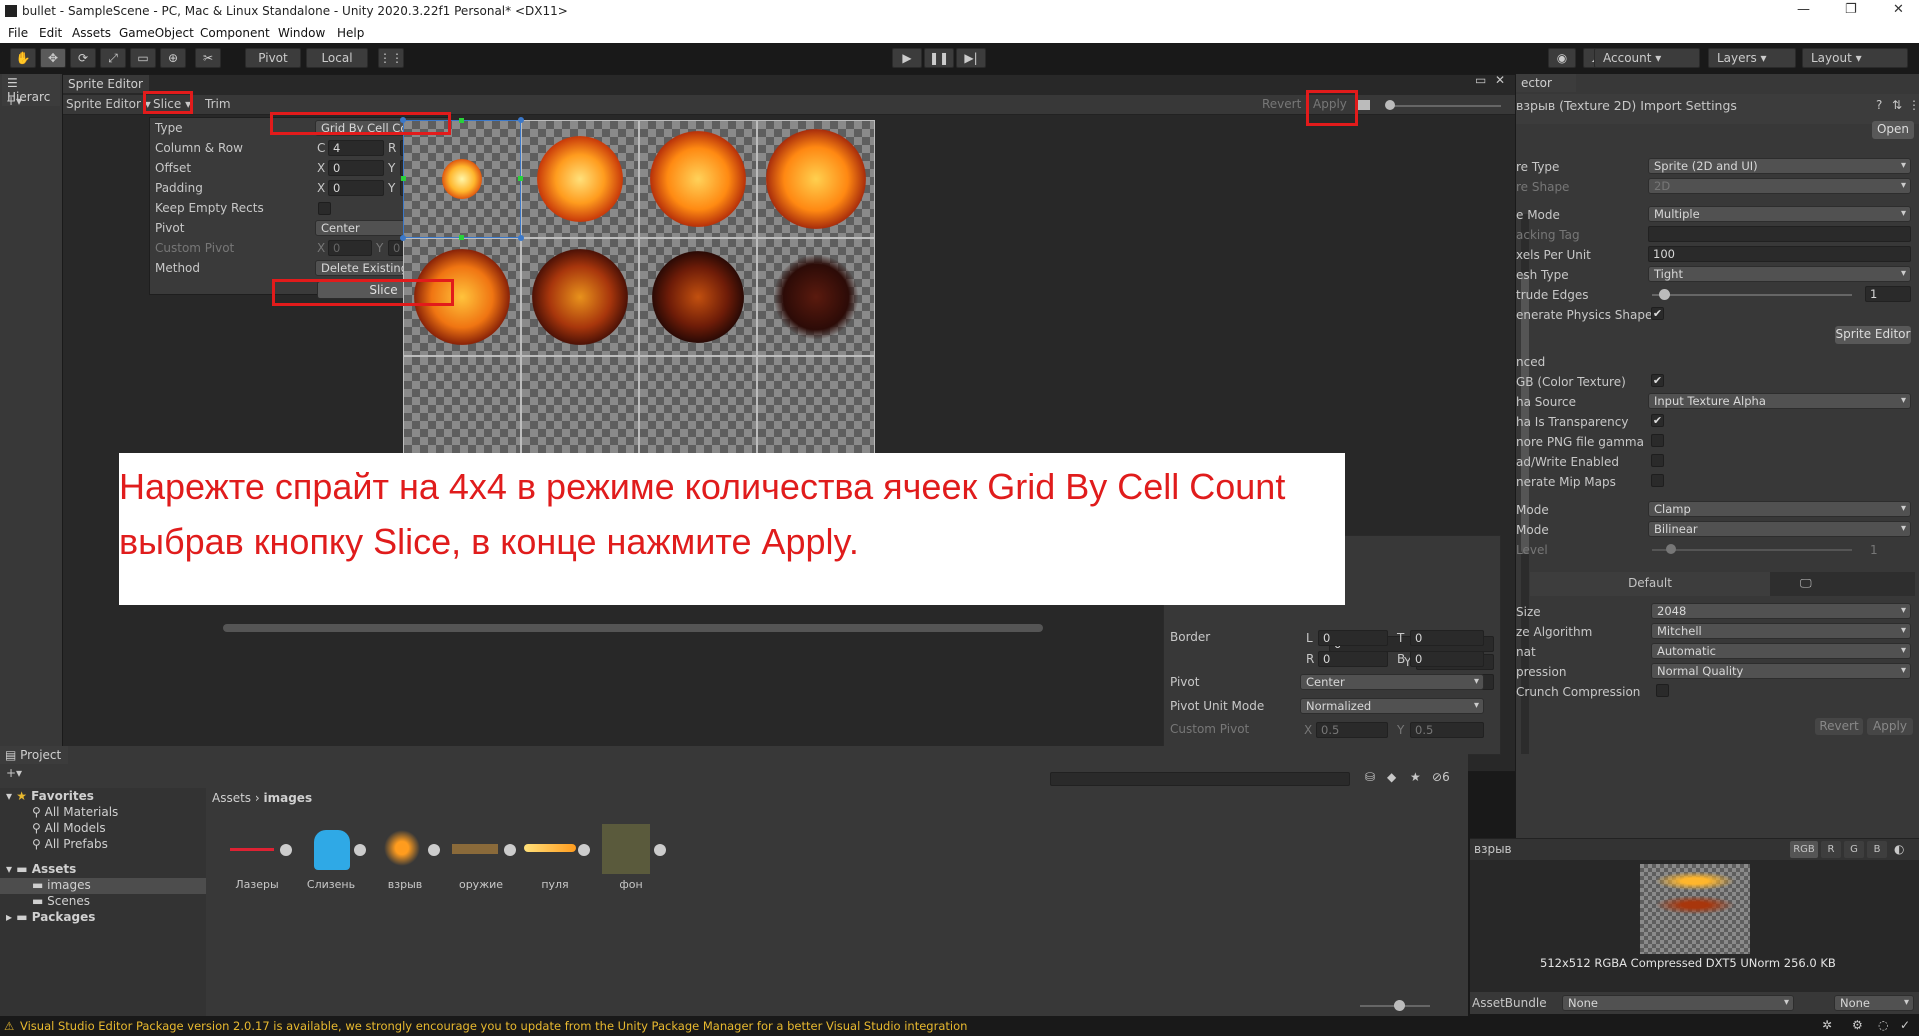 The height and width of the screenshot is (1036, 1919). Describe the element at coordinates (69, 828) in the screenshot. I see `fav-all-models: ⚲ All Models` at that location.